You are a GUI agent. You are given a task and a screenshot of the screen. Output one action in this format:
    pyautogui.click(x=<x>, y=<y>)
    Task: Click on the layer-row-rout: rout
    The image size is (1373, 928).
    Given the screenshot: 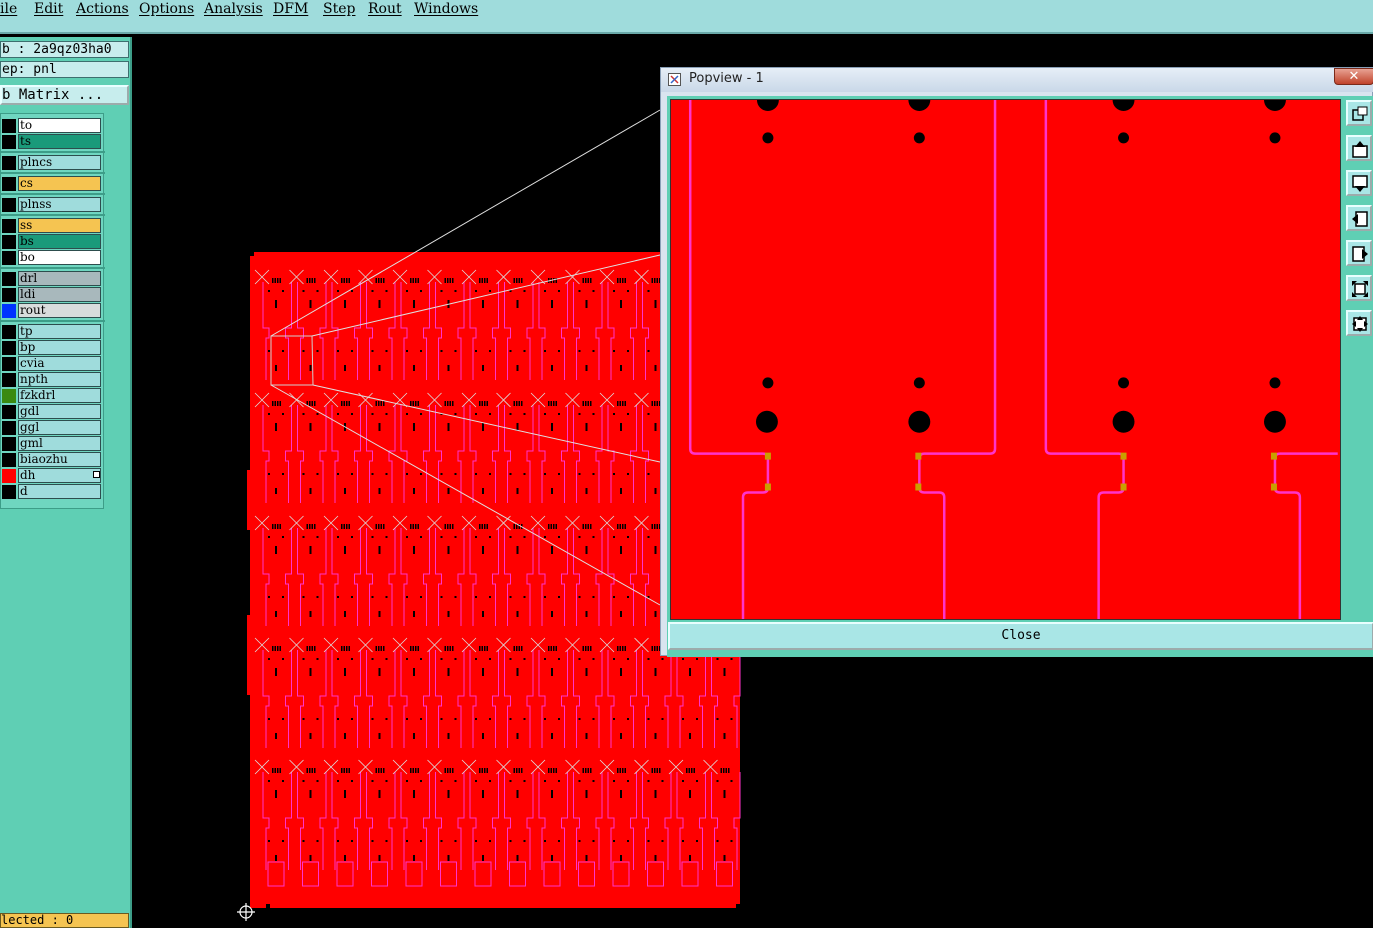 What is the action you would take?
    pyautogui.click(x=52, y=311)
    